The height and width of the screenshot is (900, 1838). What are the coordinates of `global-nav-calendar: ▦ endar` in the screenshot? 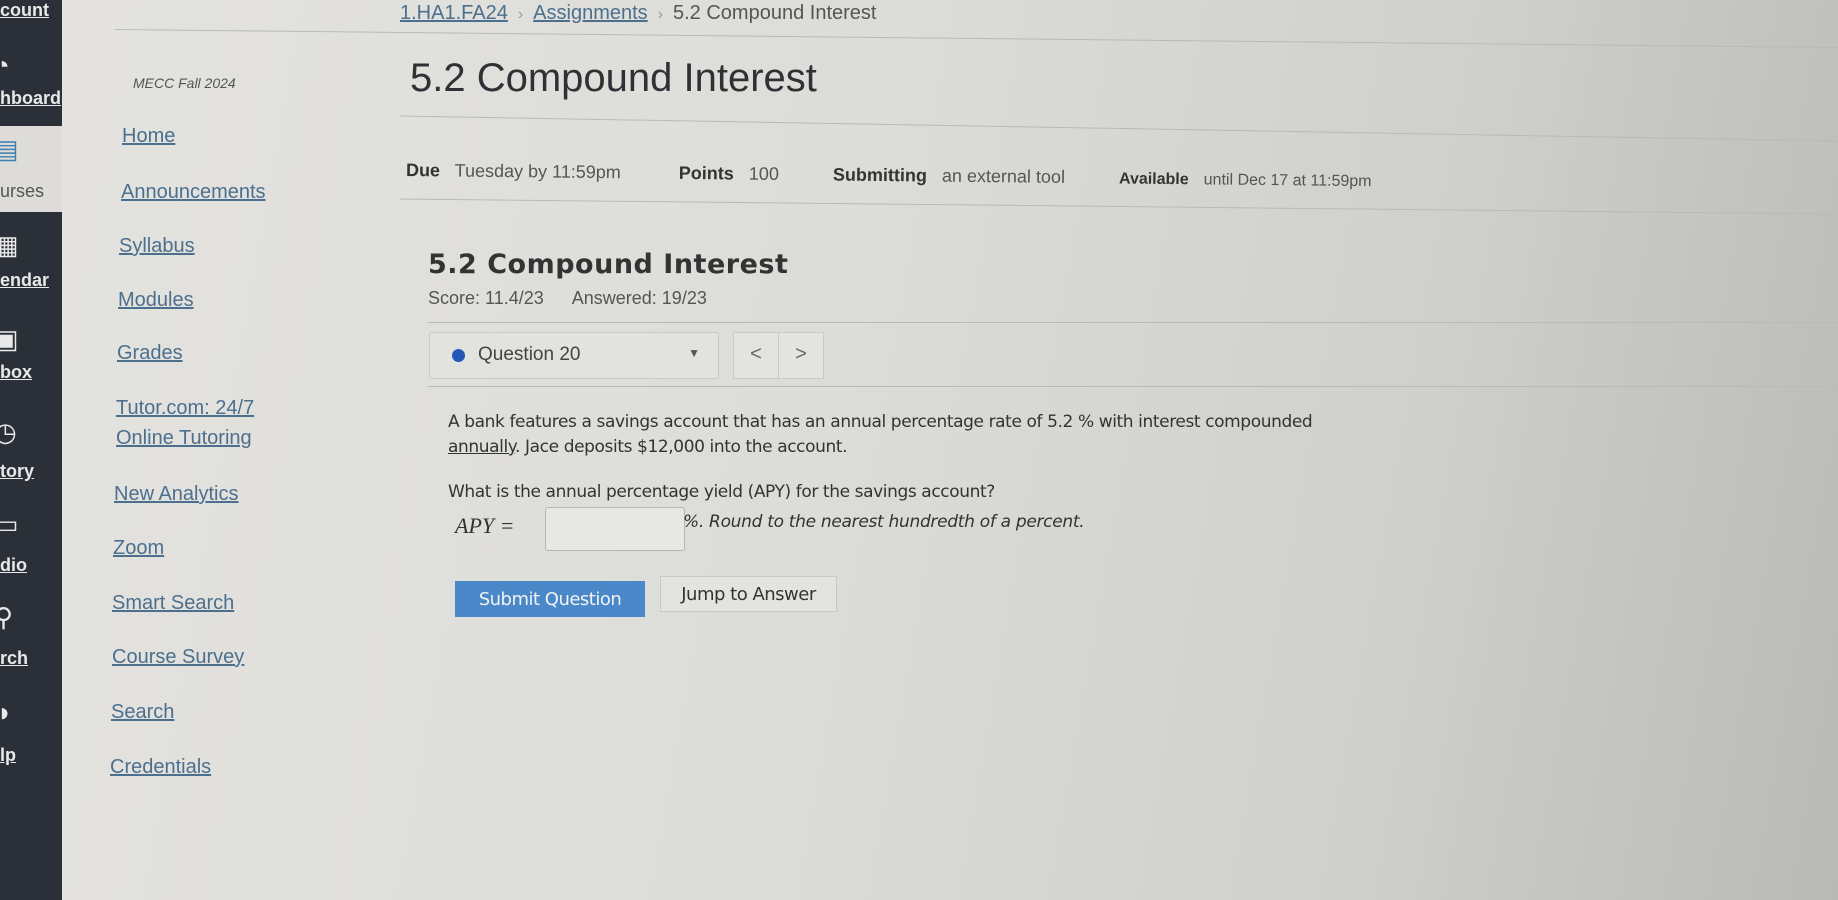 It's located at (31, 258).